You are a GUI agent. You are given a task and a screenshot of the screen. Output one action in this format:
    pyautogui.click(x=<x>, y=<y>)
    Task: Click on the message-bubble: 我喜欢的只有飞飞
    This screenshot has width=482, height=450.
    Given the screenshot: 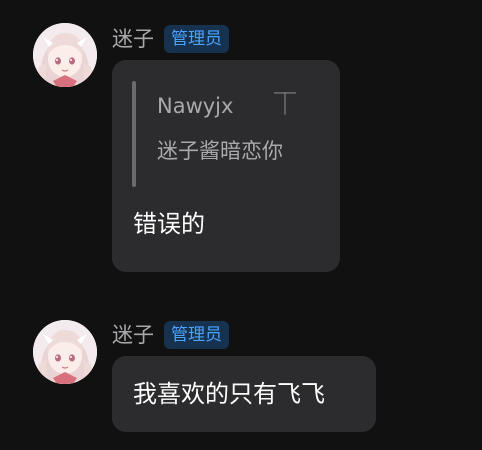 What is the action you would take?
    pyautogui.click(x=244, y=394)
    